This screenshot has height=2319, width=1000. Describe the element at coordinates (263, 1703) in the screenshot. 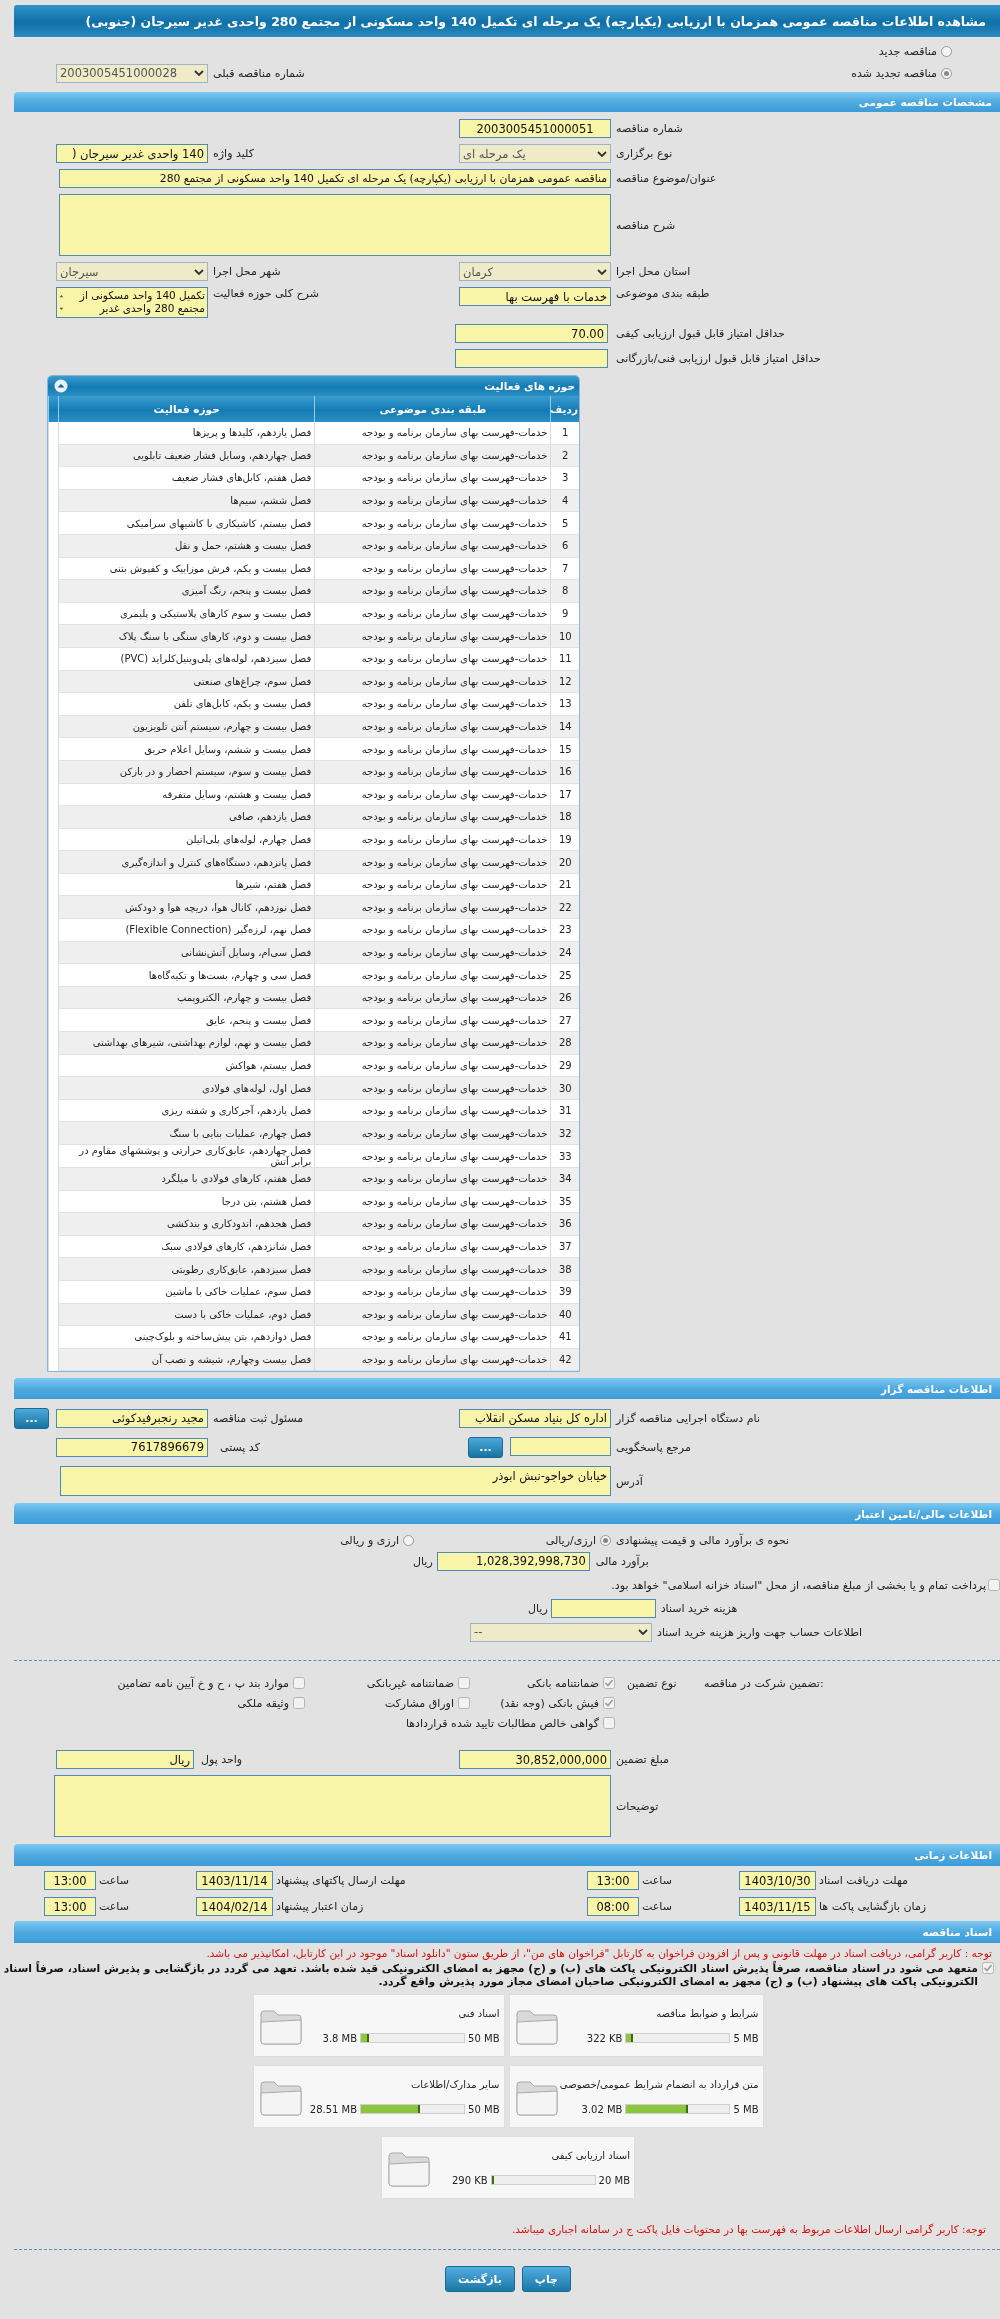

I see `checkbox-label: وثیقه ملکی` at that location.